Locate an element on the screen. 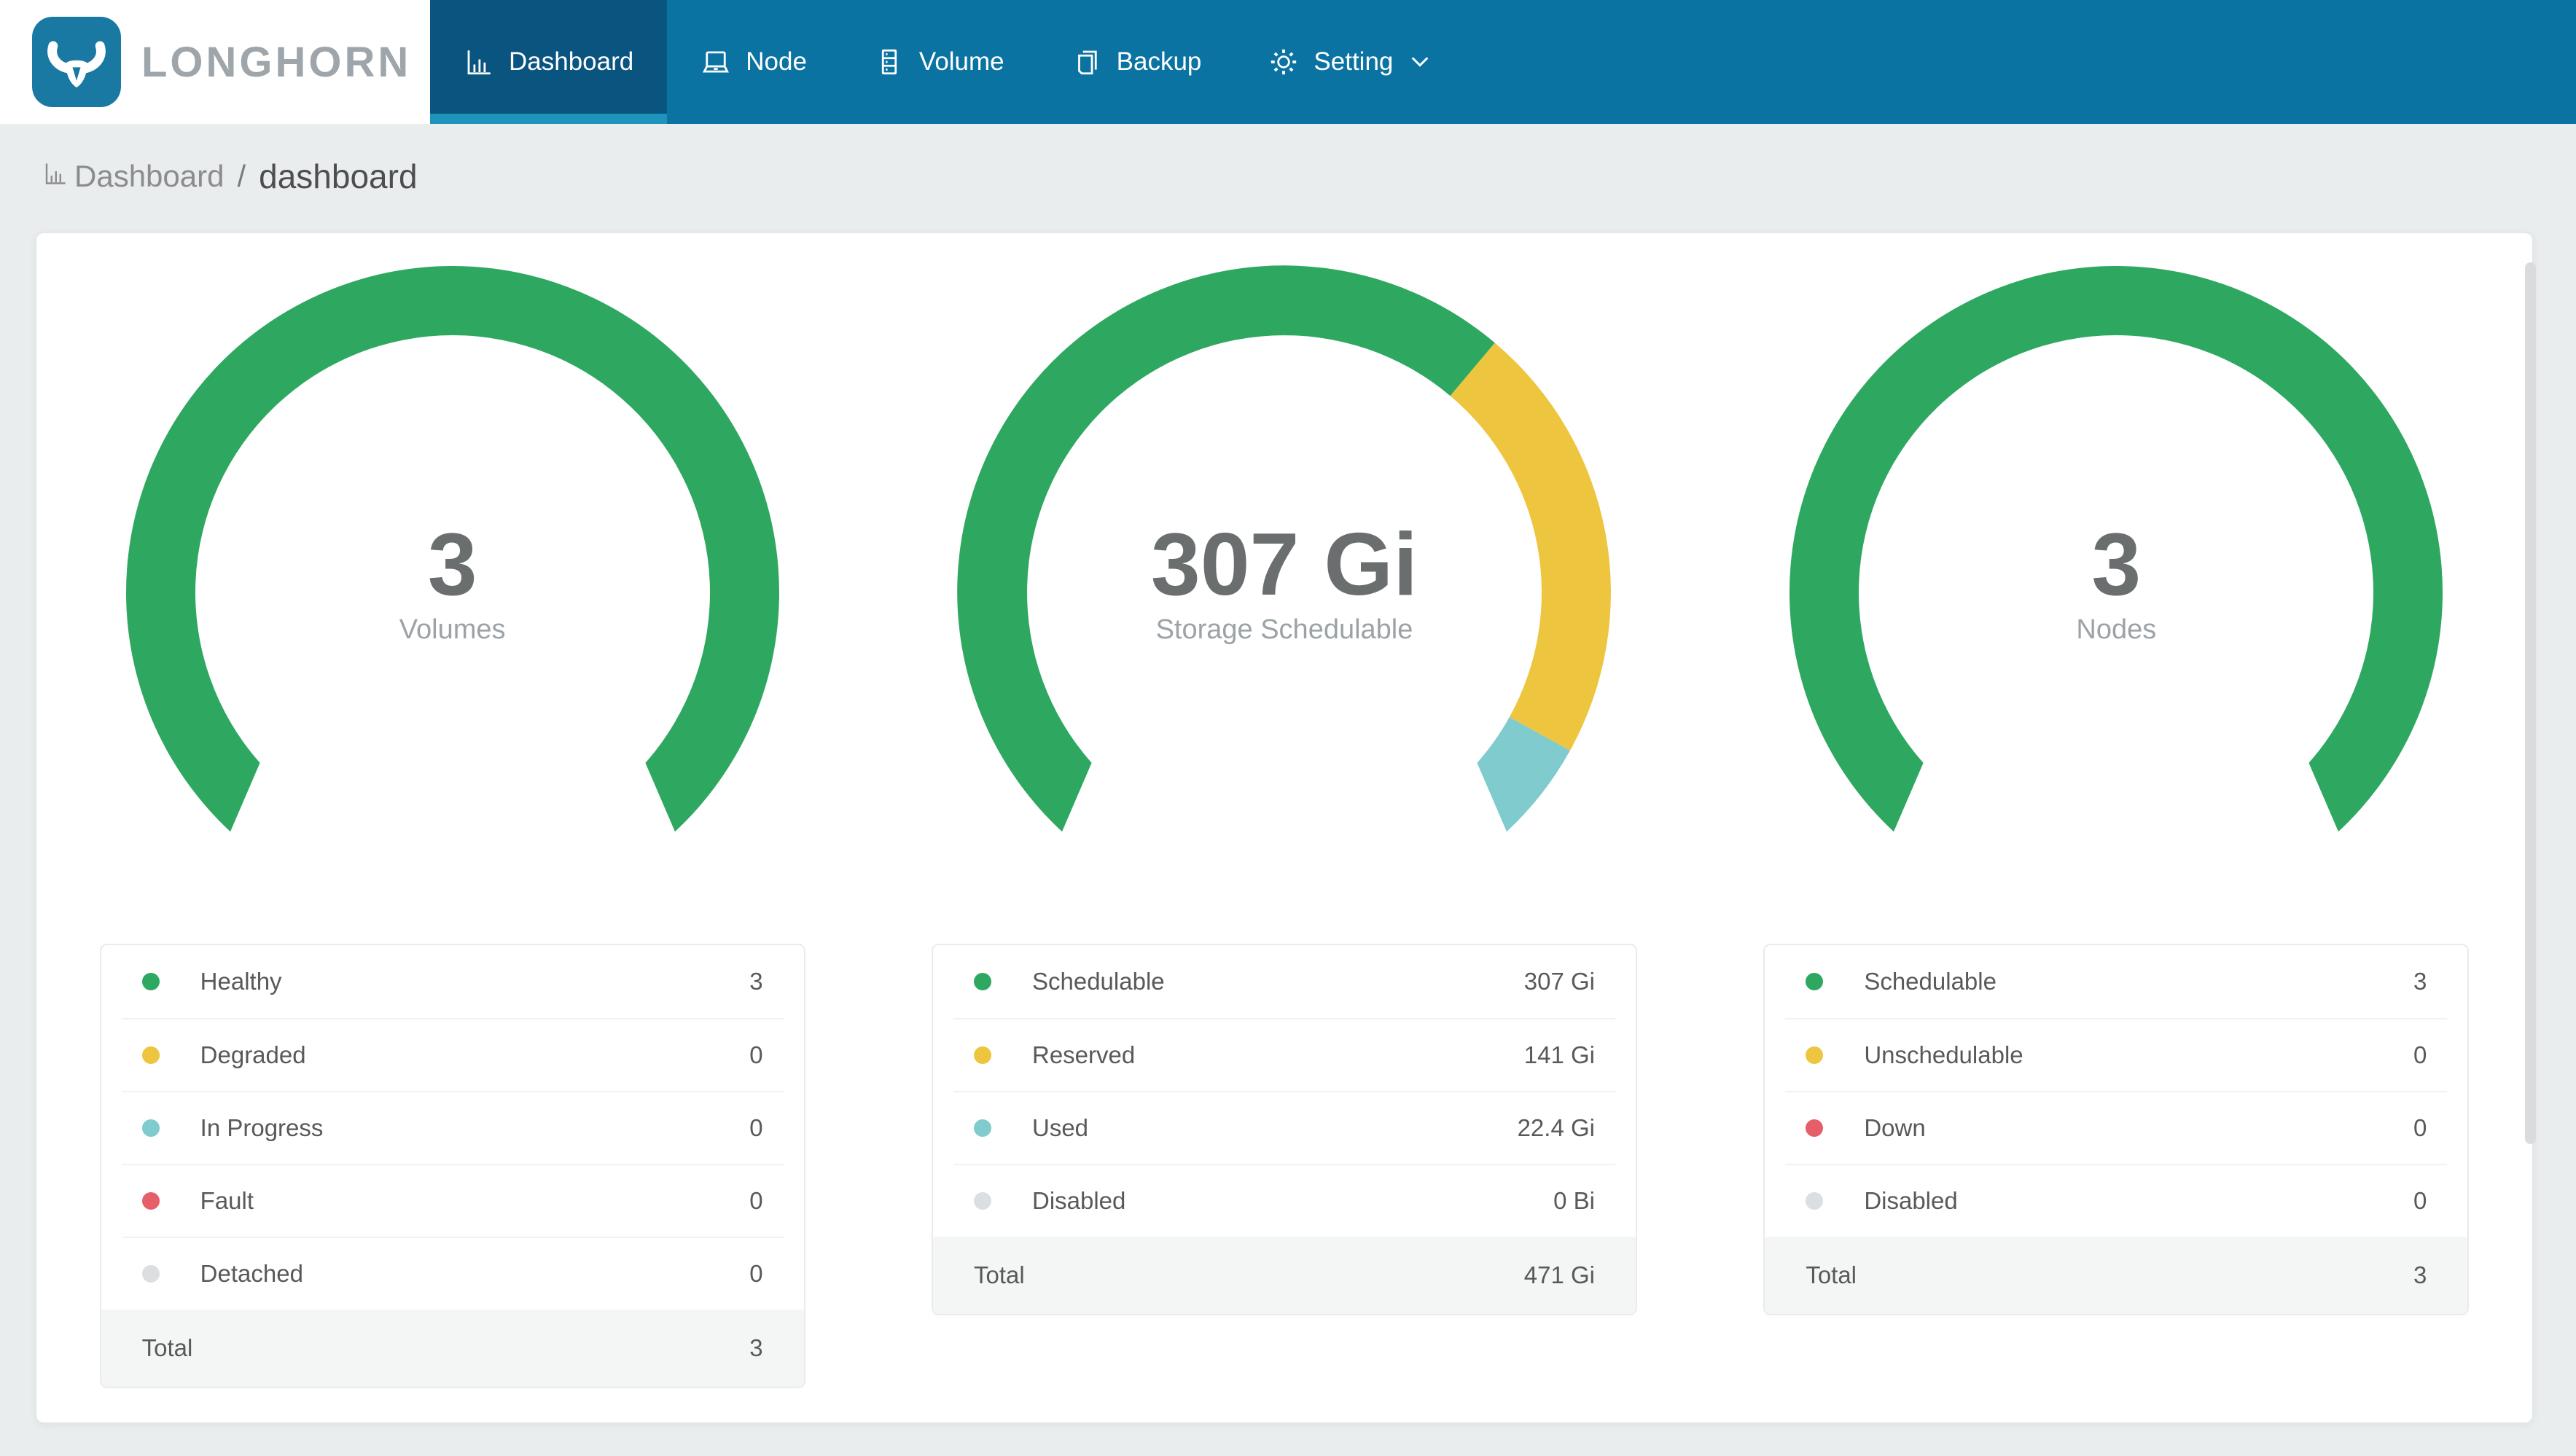 This screenshot has height=1456, width=2576. legend-label: Fault is located at coordinates (227, 1200).